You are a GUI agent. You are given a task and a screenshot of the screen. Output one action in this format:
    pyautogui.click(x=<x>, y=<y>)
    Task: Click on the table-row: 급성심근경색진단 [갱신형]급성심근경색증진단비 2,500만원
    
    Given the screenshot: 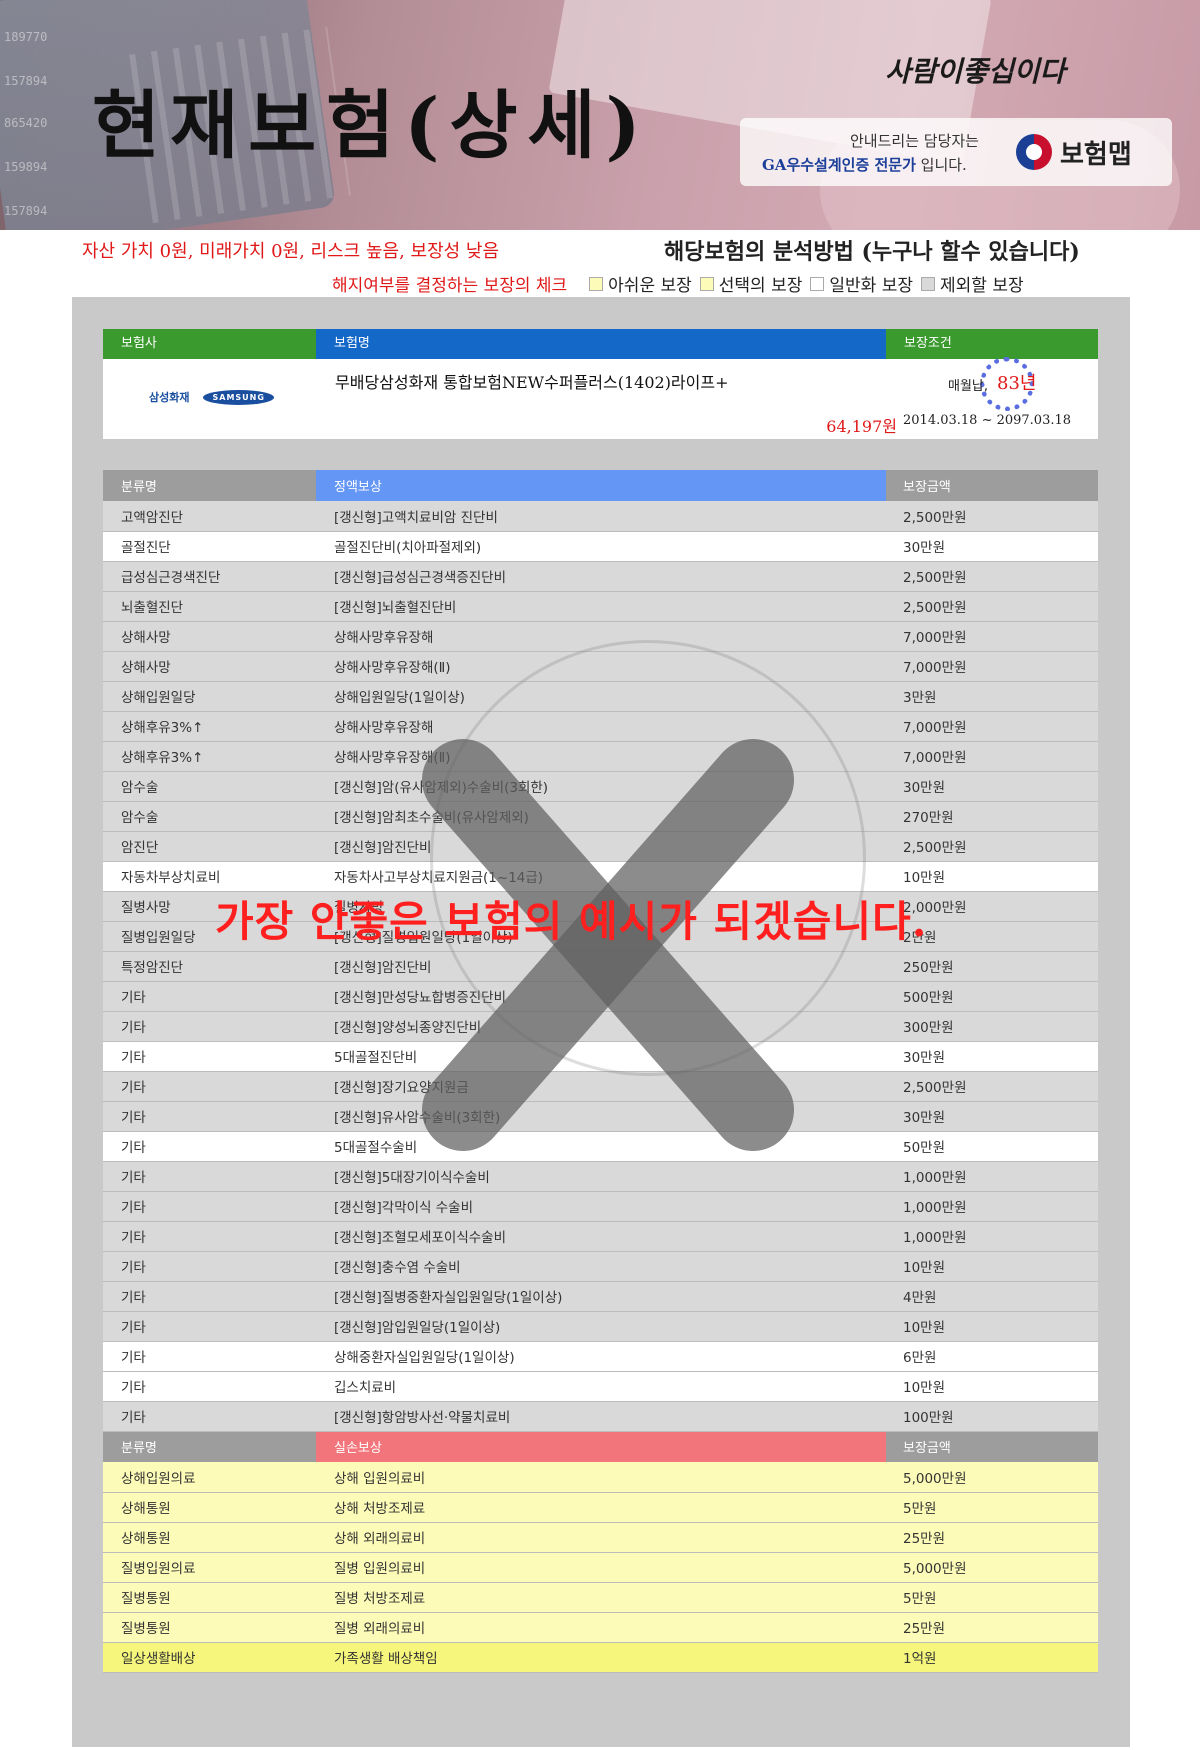 What is the action you would take?
    pyautogui.click(x=600, y=576)
    